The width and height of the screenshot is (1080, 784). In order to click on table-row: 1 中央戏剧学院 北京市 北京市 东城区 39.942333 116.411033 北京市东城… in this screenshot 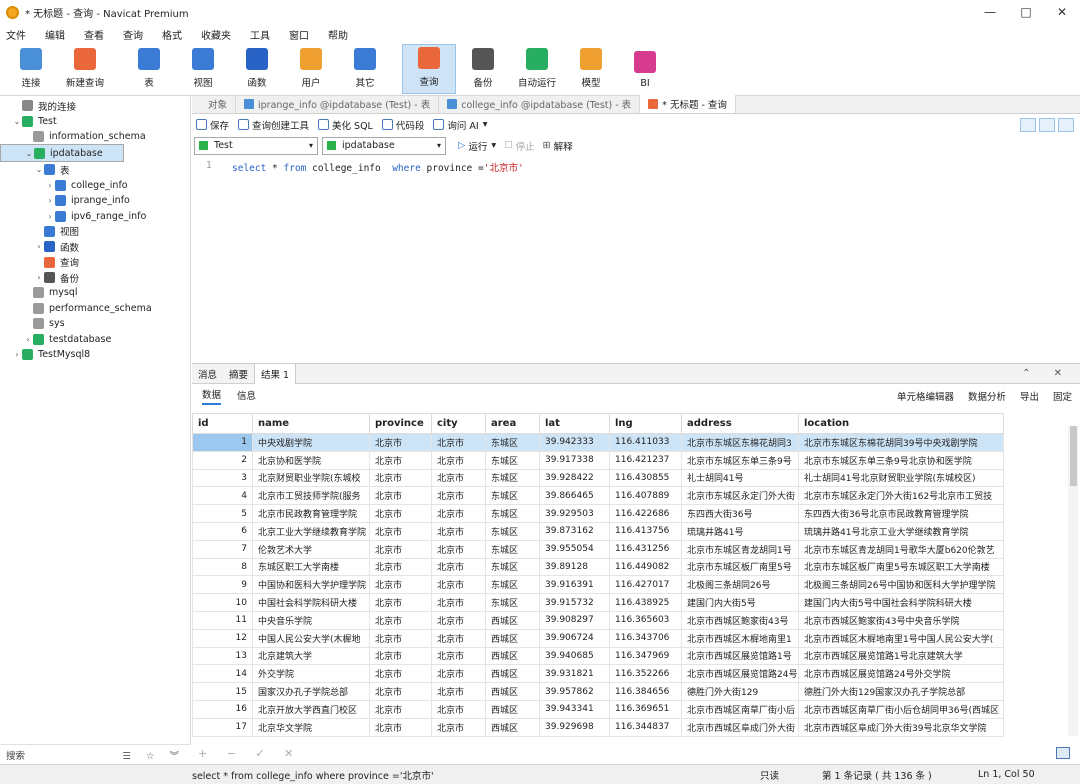, I will do `click(598, 442)`.